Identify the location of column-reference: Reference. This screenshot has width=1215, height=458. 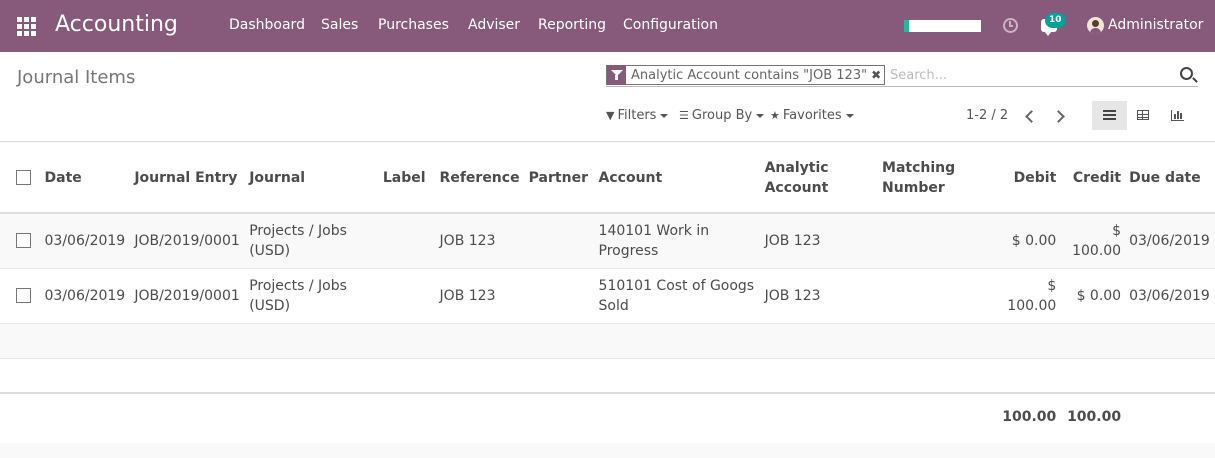
(480, 178).